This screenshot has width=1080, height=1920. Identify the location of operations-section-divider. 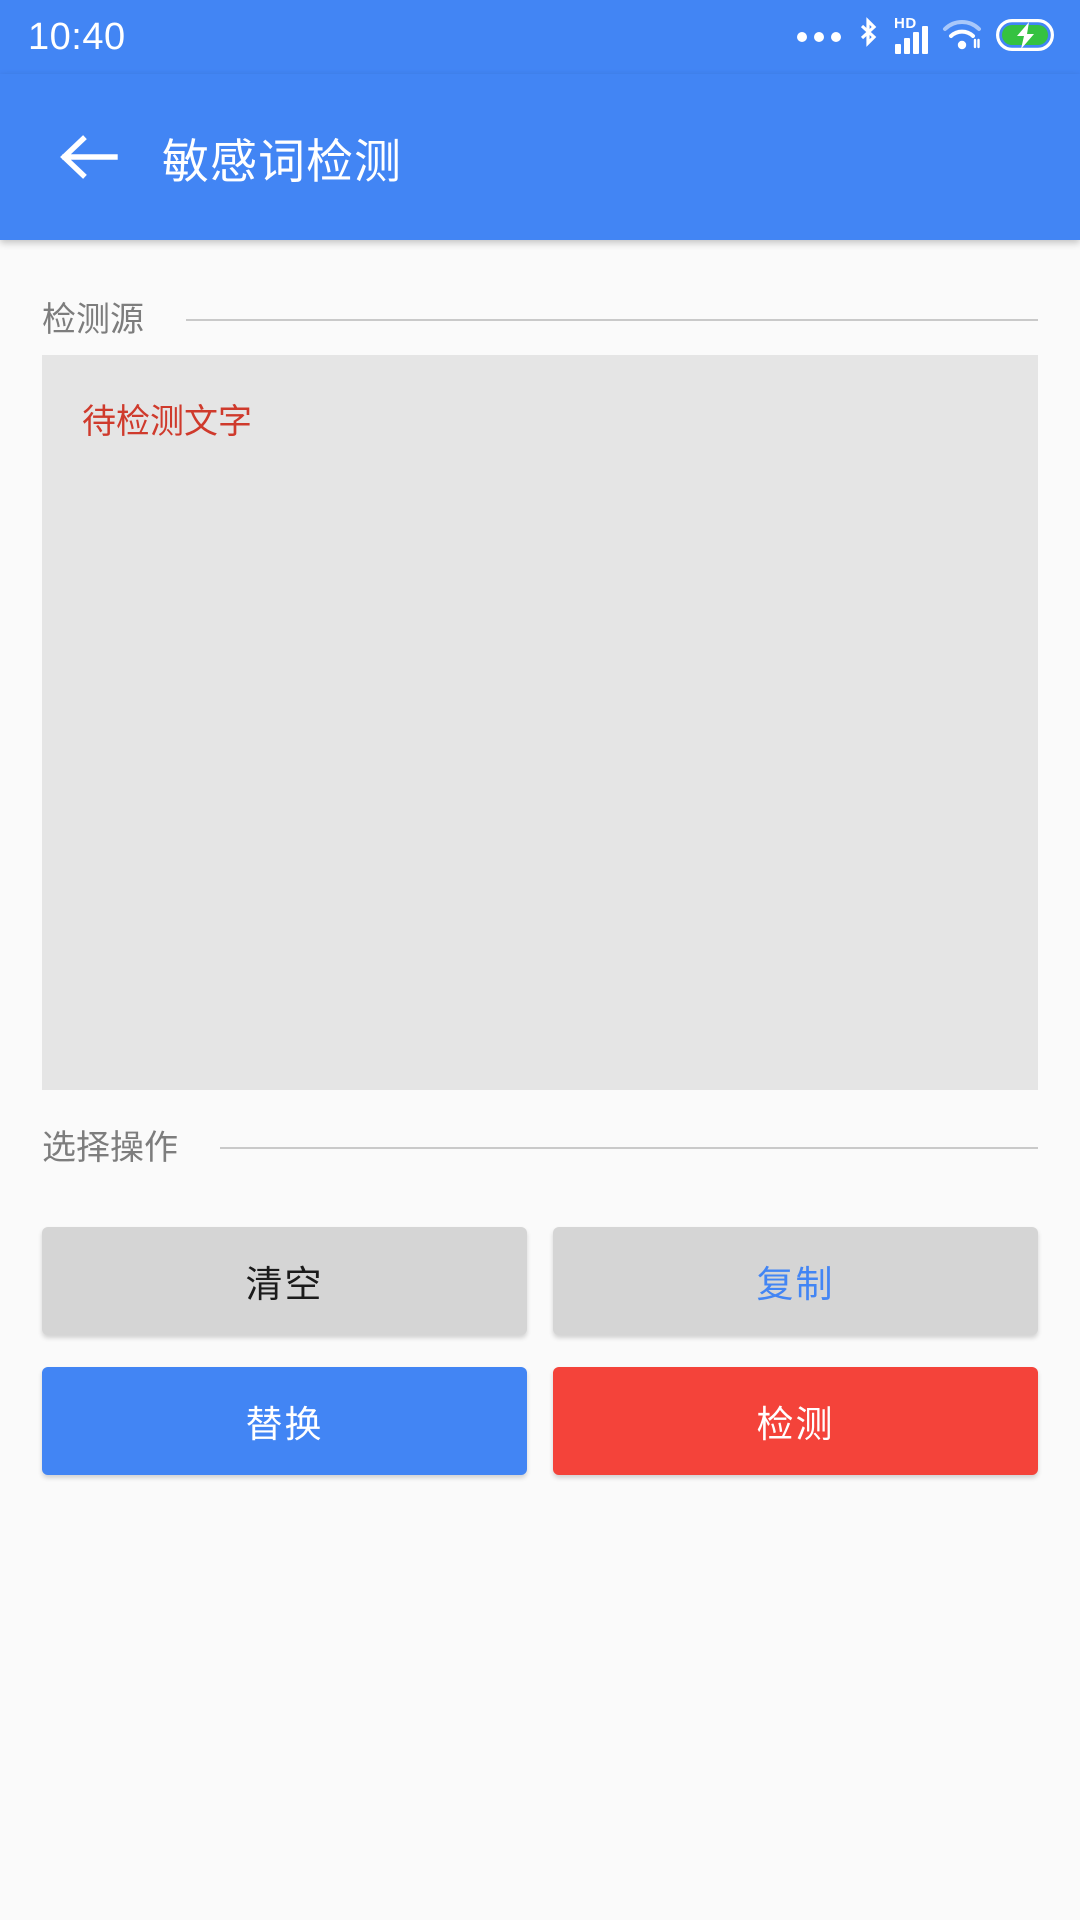
(629, 1148).